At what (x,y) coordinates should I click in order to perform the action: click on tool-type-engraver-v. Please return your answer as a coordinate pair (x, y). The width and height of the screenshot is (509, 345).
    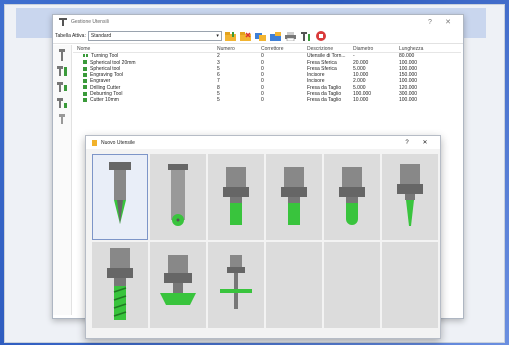
    Looking at the image, I should click on (120, 197).